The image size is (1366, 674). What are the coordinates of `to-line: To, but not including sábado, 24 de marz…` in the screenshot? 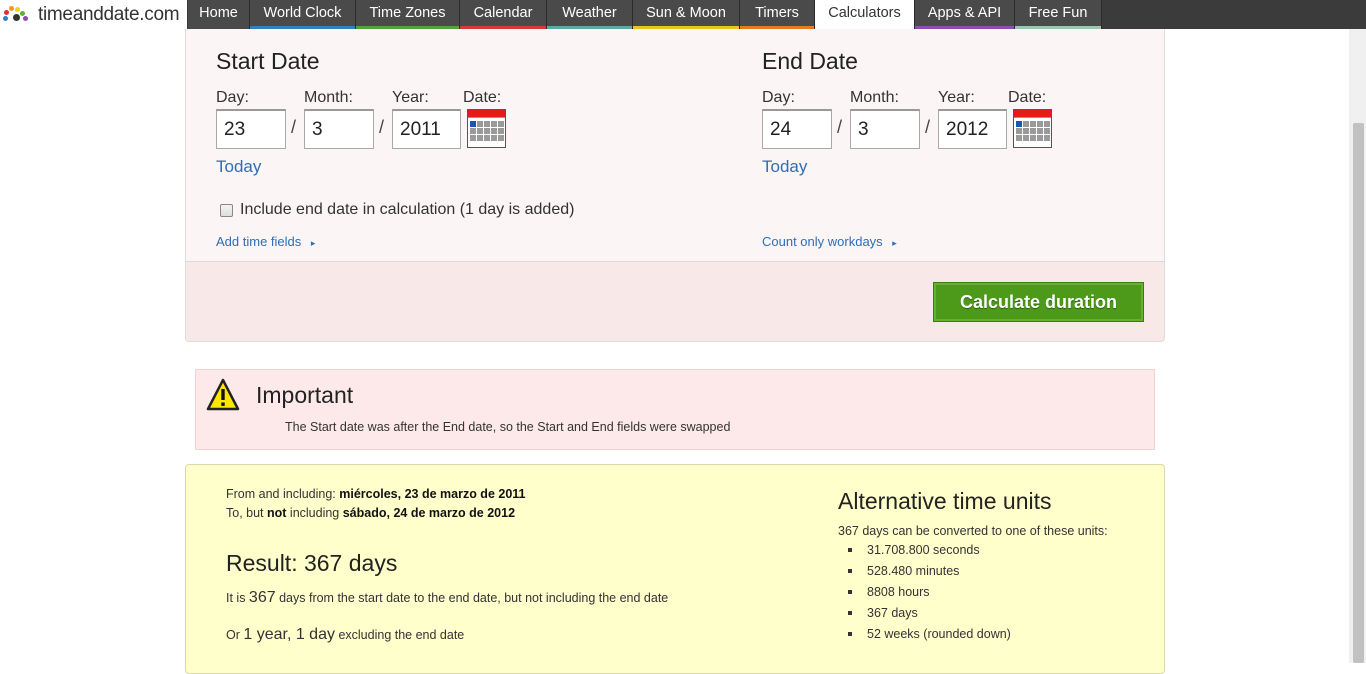 It's located at (370, 513).